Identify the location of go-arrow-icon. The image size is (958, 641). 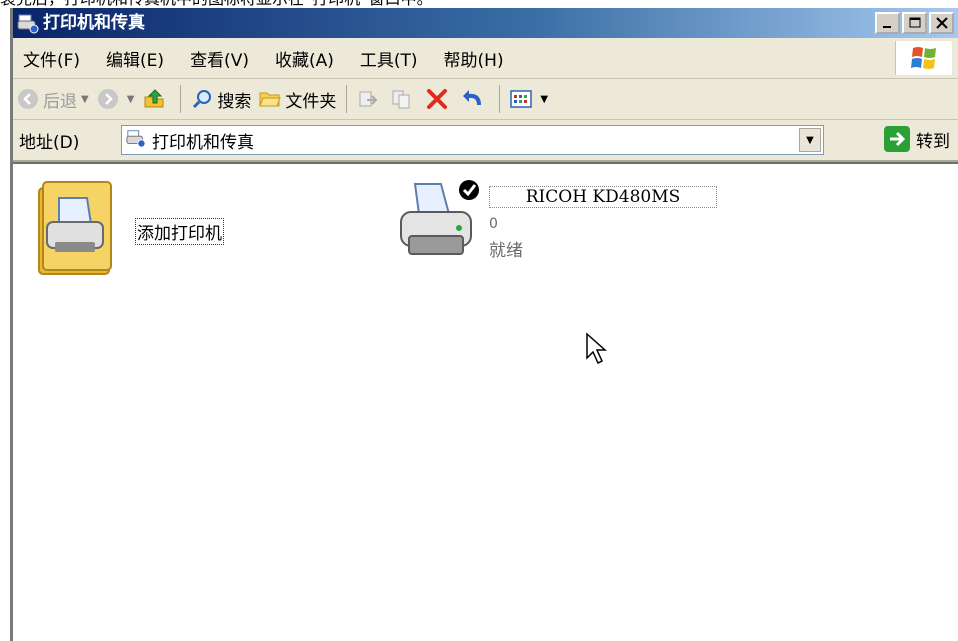
(897, 139).